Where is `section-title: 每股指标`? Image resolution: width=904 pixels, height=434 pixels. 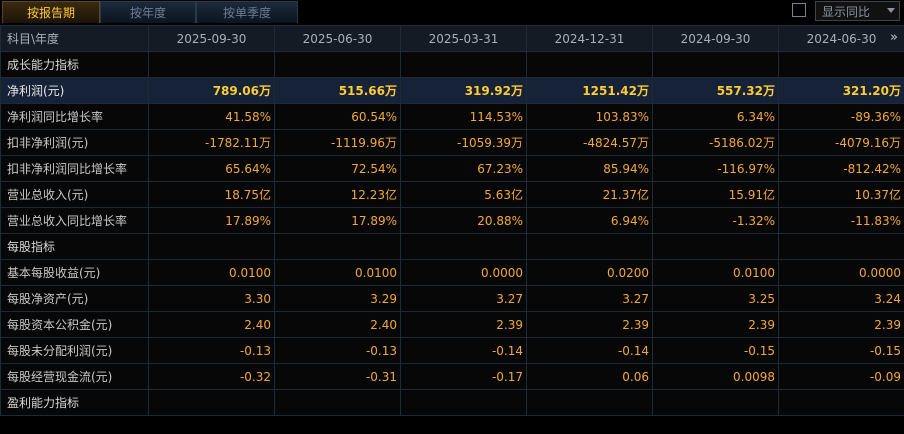 section-title: 每股指标 is located at coordinates (74, 246).